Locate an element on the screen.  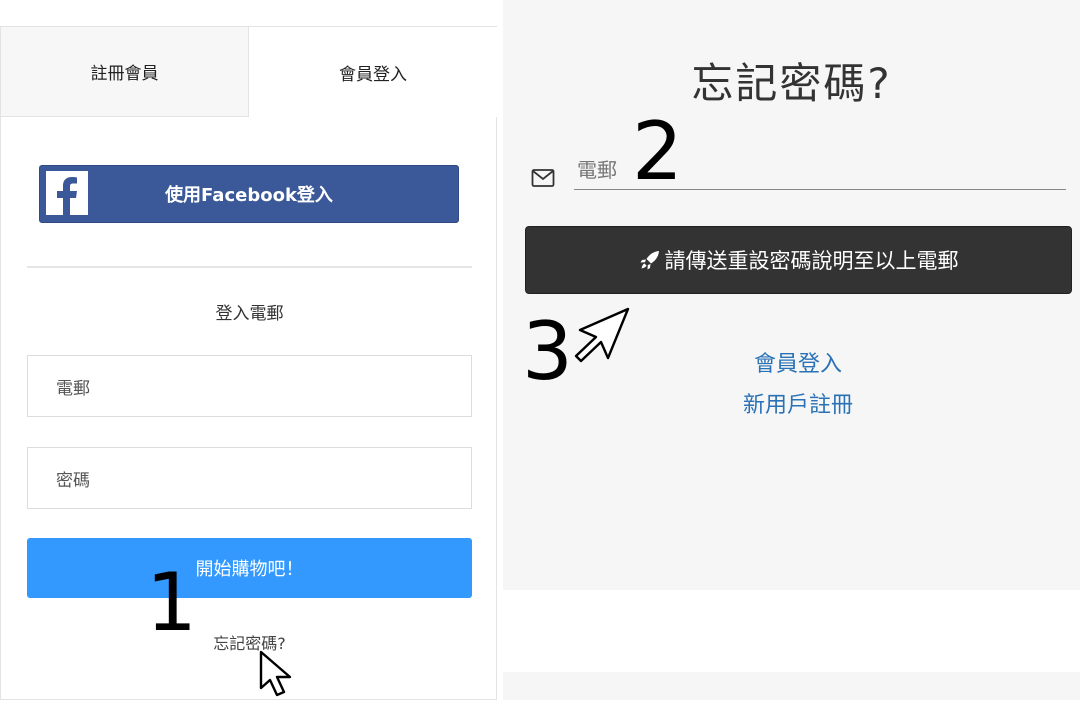
send-reset-instructions-button: 請傳送重設密碼說明至以上電郵 is located at coordinates (798, 260).